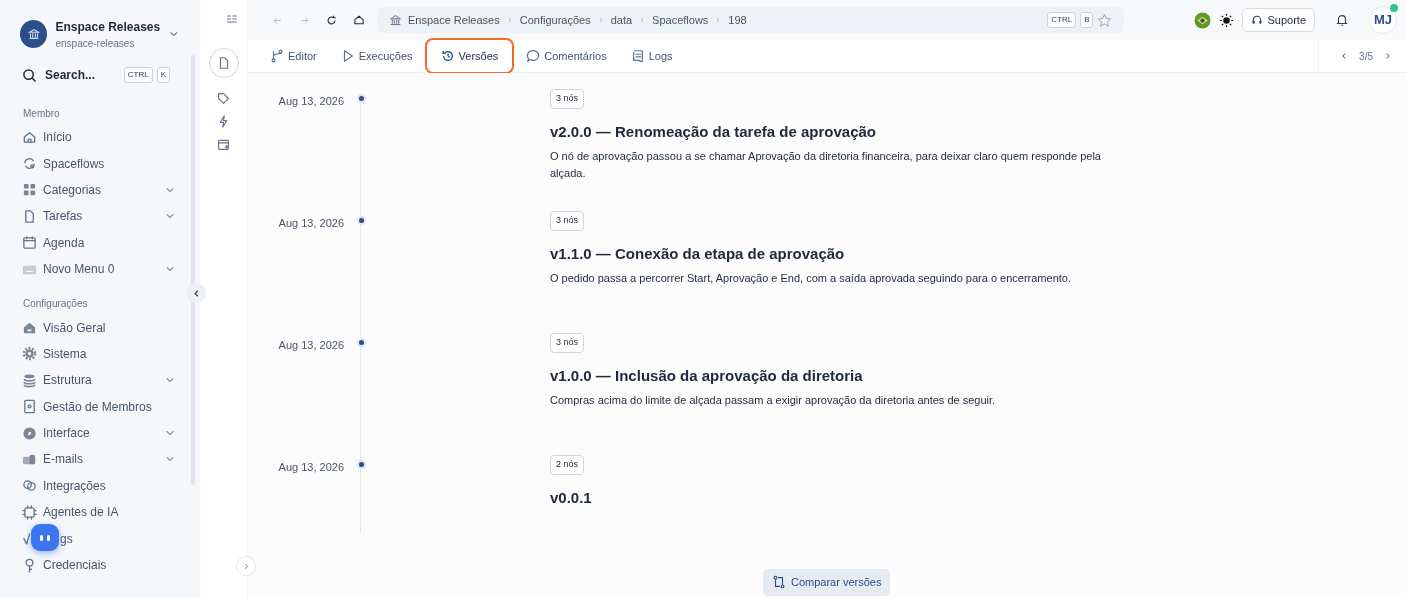 The width and height of the screenshot is (1407, 598). I want to click on compare-versions-button: Comparar versões, so click(827, 582).